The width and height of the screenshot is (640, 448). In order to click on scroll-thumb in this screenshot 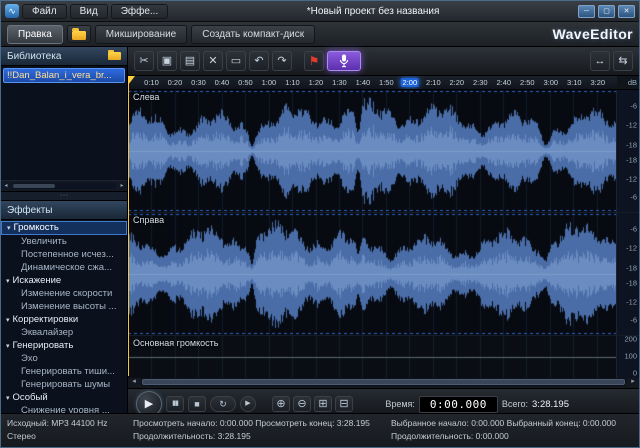, I will do `click(383, 382)`.